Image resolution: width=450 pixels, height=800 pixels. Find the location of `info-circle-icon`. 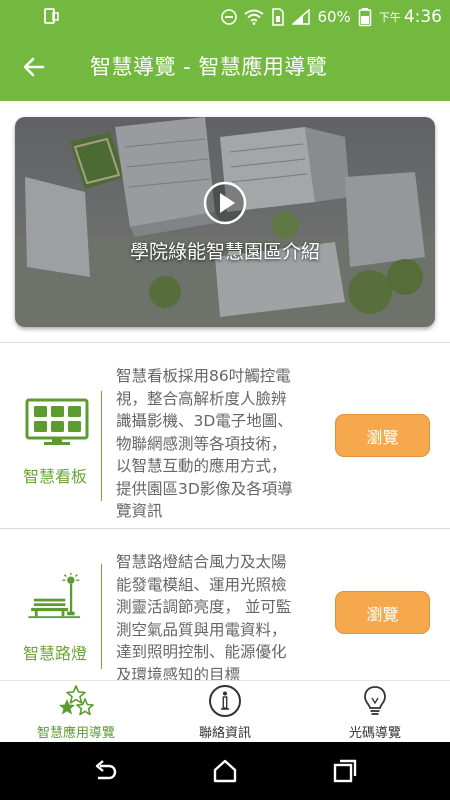

info-circle-icon is located at coordinates (225, 701).